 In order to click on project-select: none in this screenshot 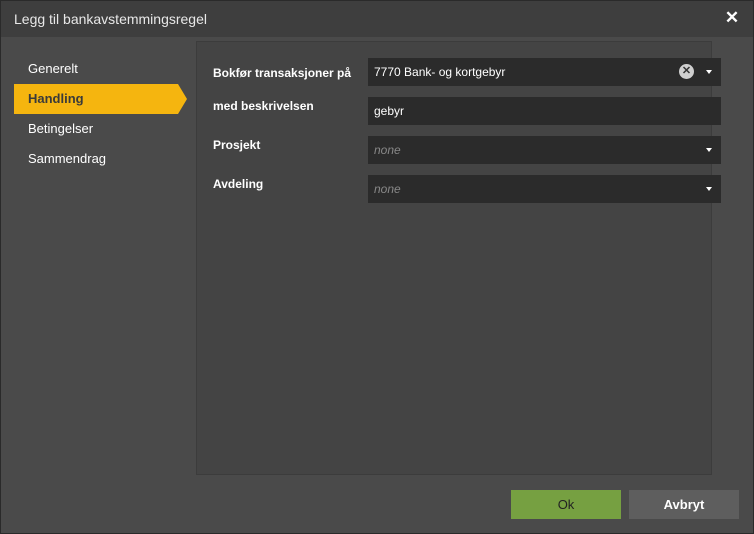, I will do `click(544, 150)`.